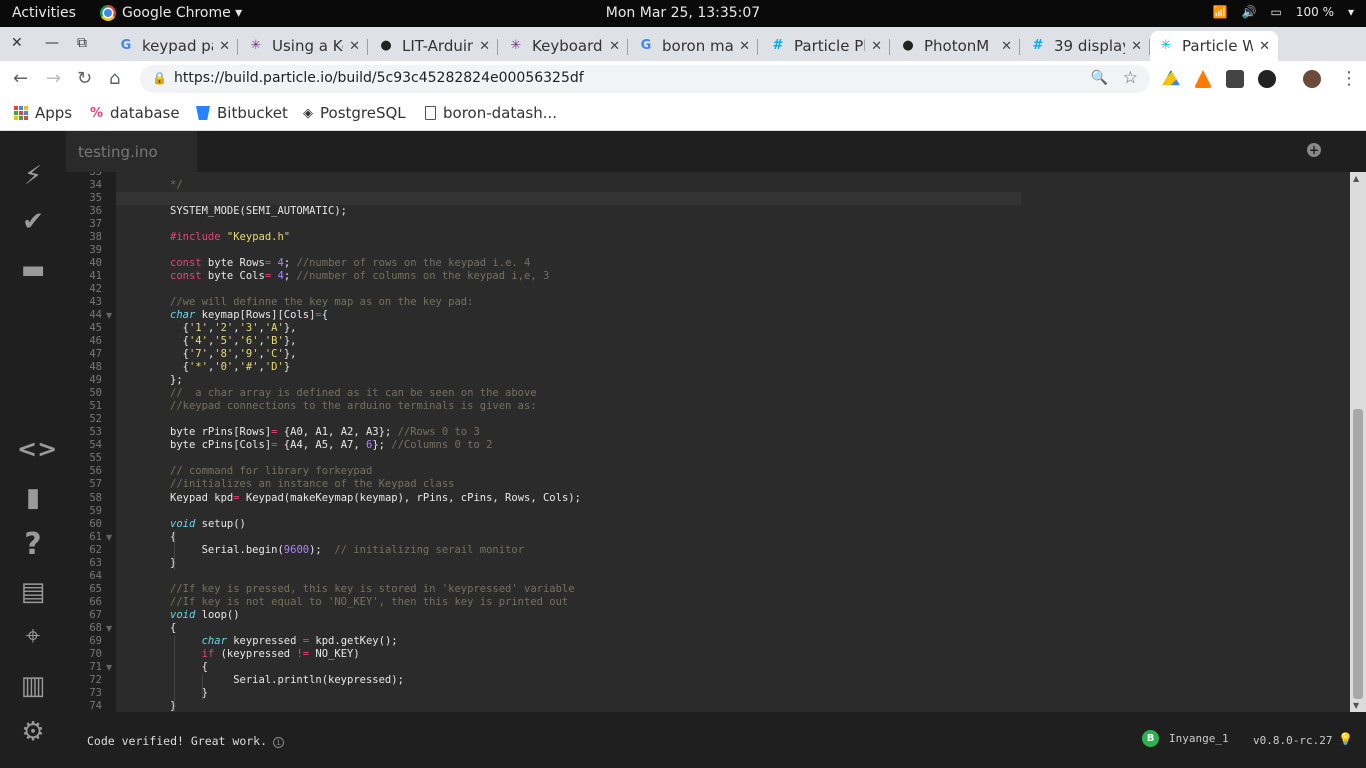 Image resolution: width=1366 pixels, height=768 pixels. What do you see at coordinates (230, 237) in the screenshot?
I see `code-line: #include "Keypad.h"` at bounding box center [230, 237].